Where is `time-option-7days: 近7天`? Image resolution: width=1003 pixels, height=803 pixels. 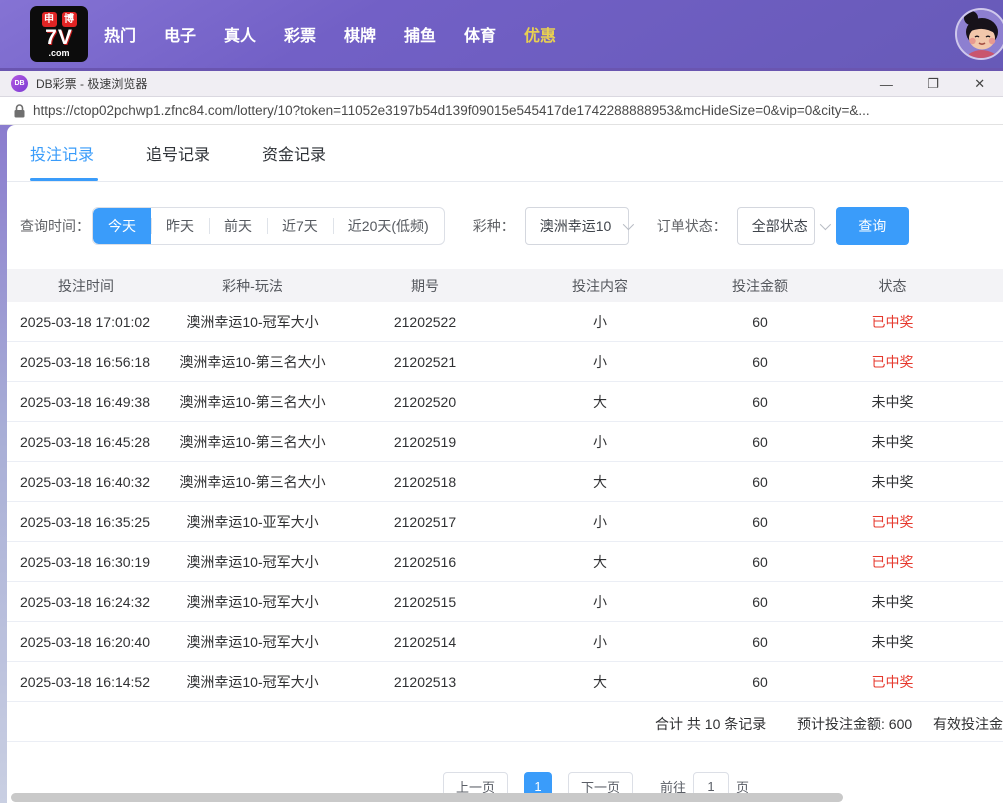 time-option-7days: 近7天 is located at coordinates (300, 226).